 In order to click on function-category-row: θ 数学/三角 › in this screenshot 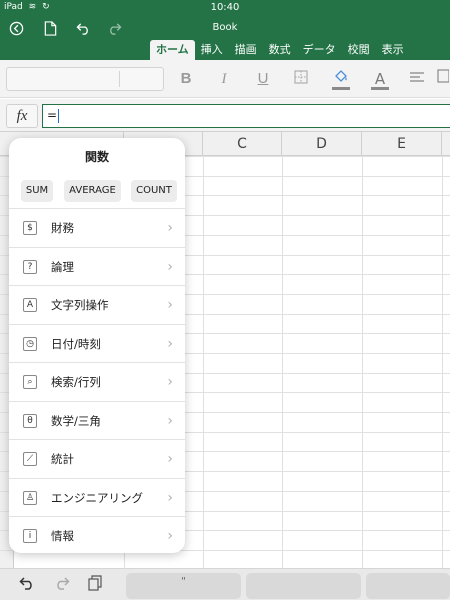, I will do `click(97, 420)`.